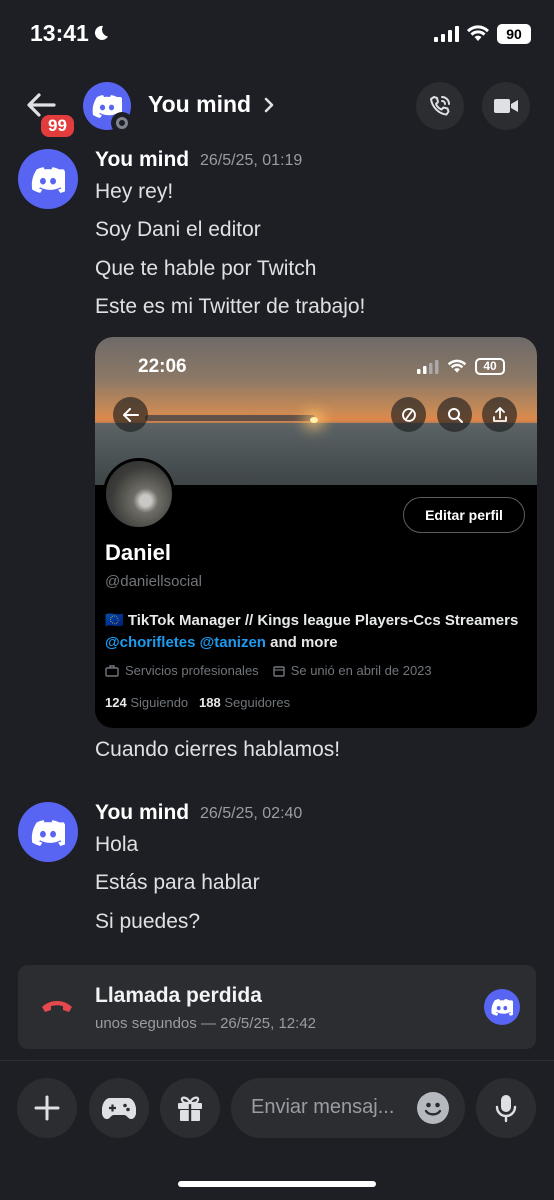 The height and width of the screenshot is (1200, 554). What do you see at coordinates (454, 414) in the screenshot?
I see `search-icon` at bounding box center [454, 414].